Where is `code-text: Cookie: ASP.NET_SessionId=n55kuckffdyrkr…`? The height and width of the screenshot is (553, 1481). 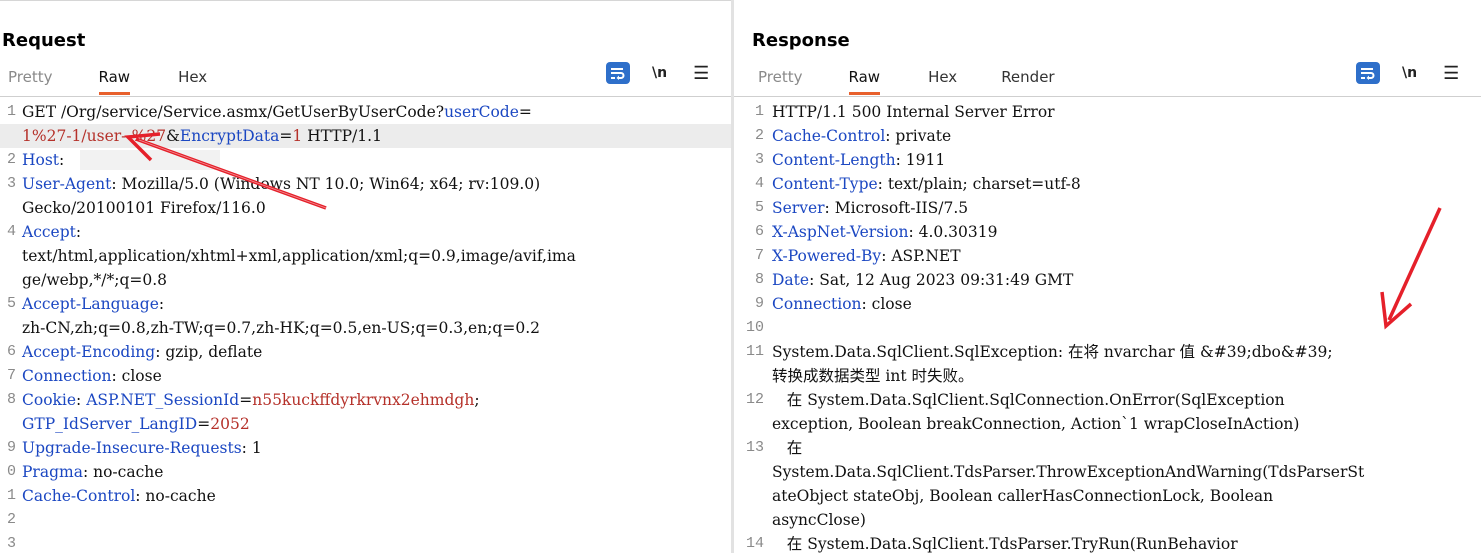 code-text: Cookie: ASP.NET_SessionId=n55kuckffdyrkr… is located at coordinates (251, 400).